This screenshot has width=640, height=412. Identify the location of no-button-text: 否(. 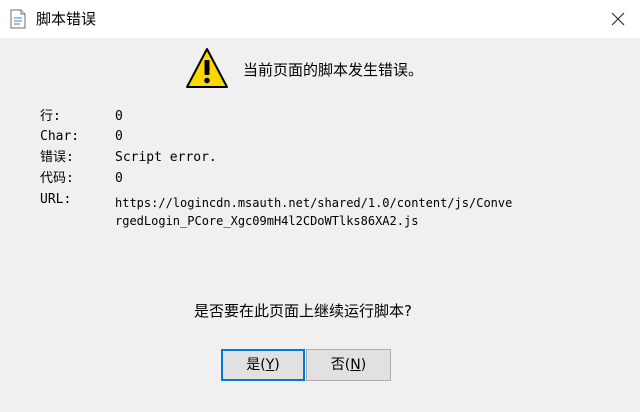
(340, 365).